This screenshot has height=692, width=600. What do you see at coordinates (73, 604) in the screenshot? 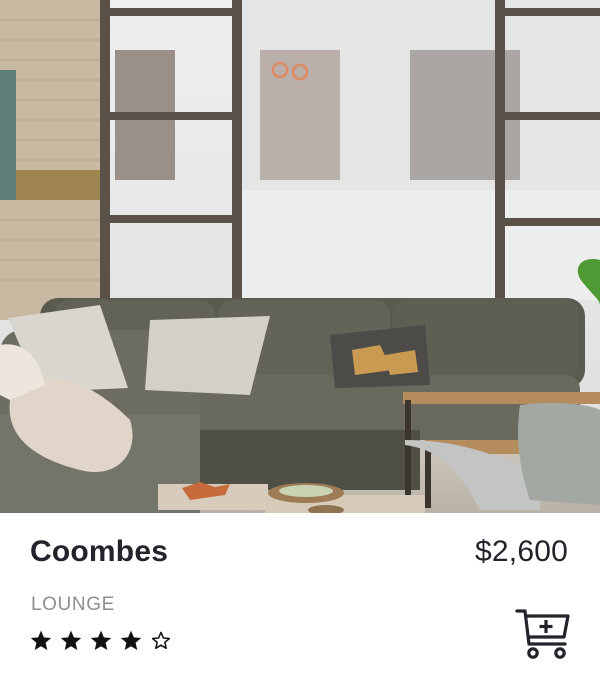
I see `product-category: LOUNGE` at bounding box center [73, 604].